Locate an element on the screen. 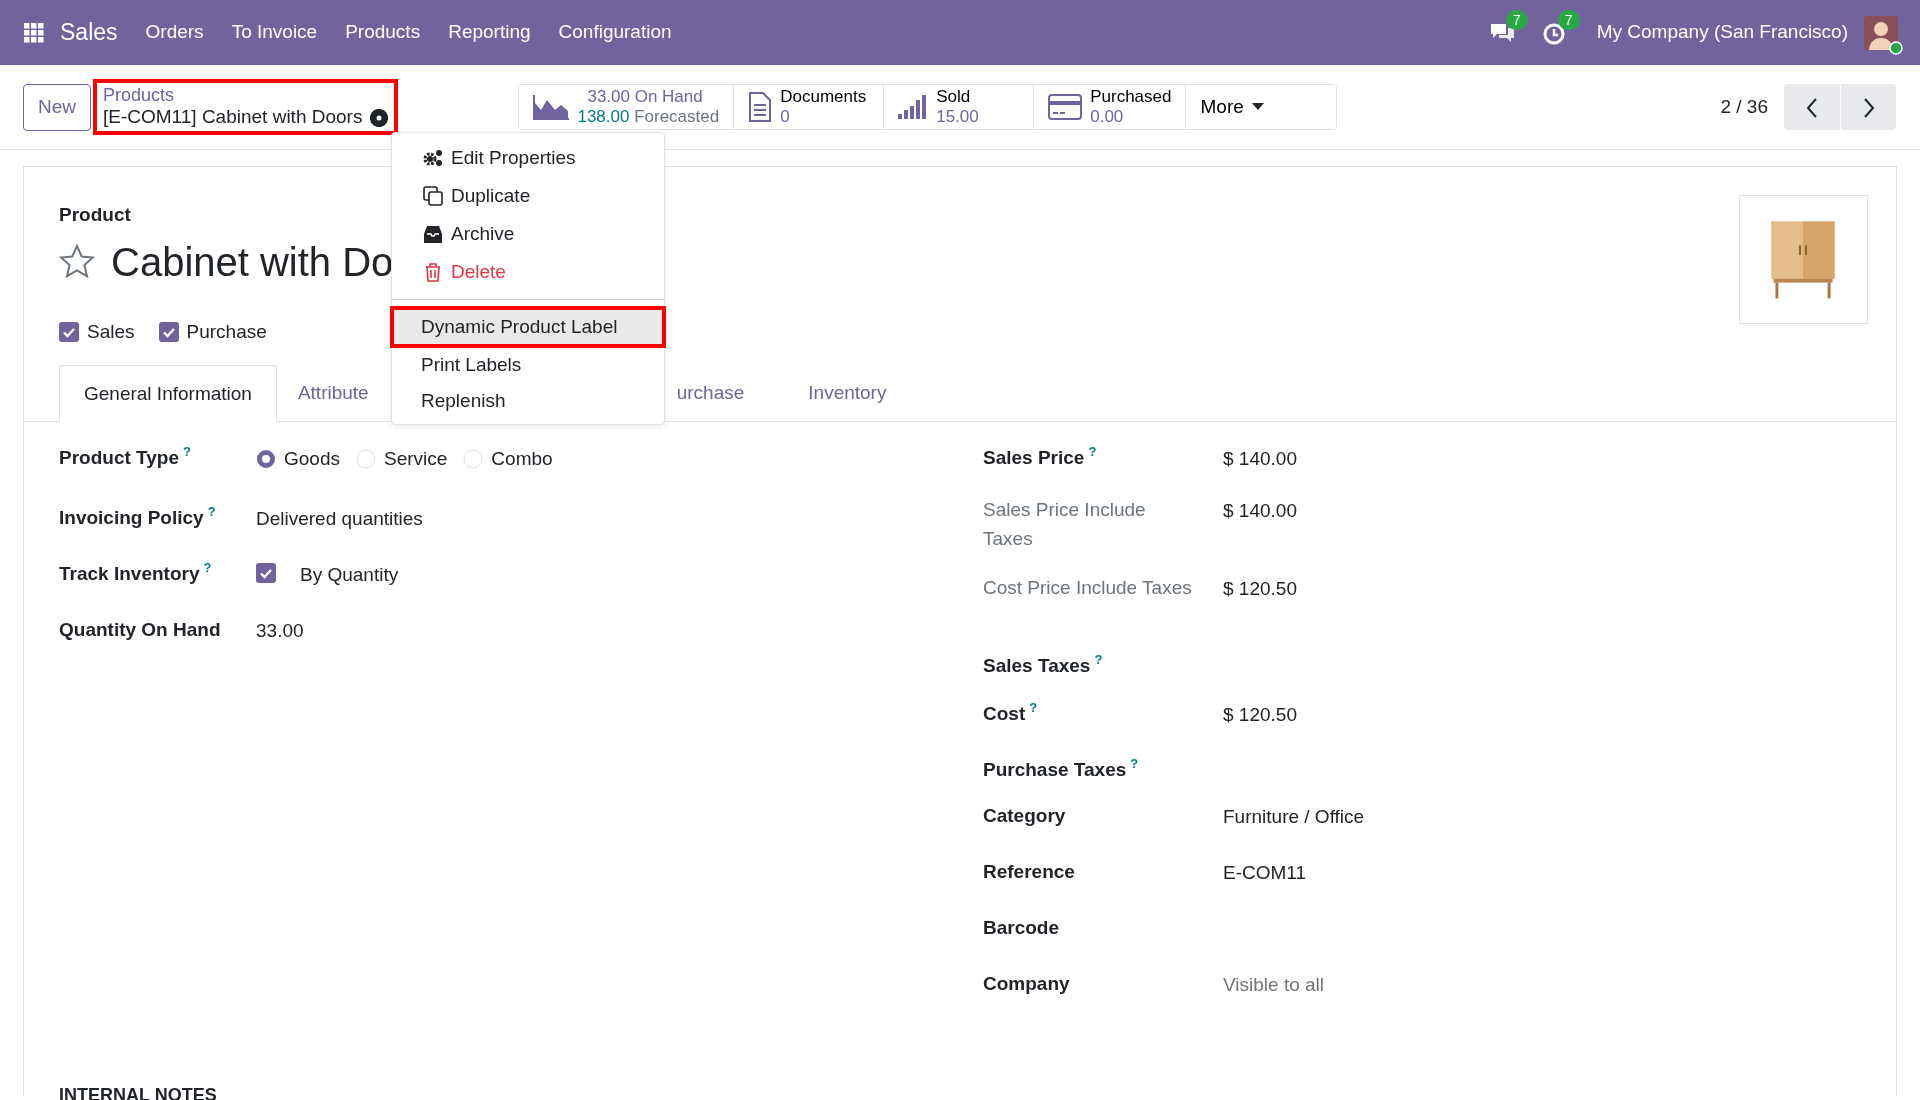 This screenshot has height=1100, width=1920. menu-item: Edit Properties is located at coordinates (528, 158).